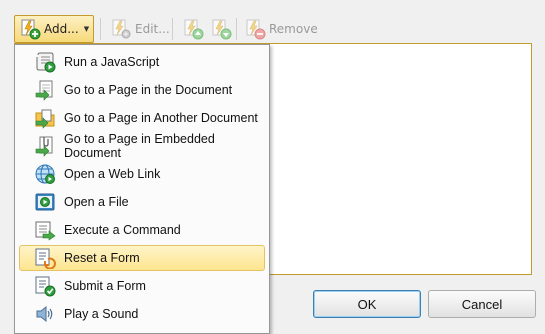 This screenshot has height=334, width=545. I want to click on menu-item-open-web-link: Open a Web Link, so click(142, 174).